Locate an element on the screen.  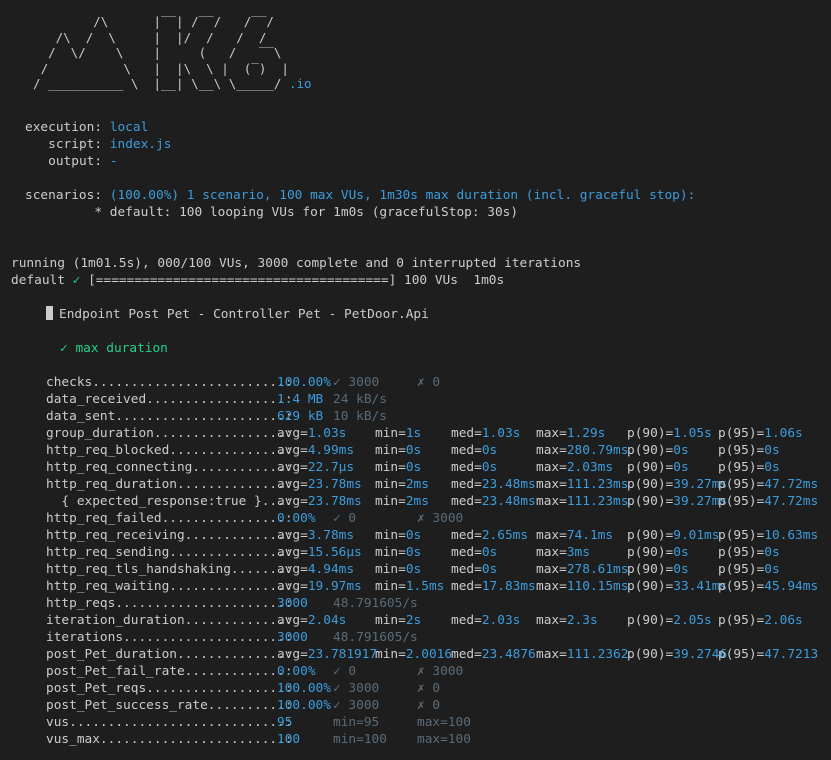
metric-value: avg=4.99ms is located at coordinates (316, 450).